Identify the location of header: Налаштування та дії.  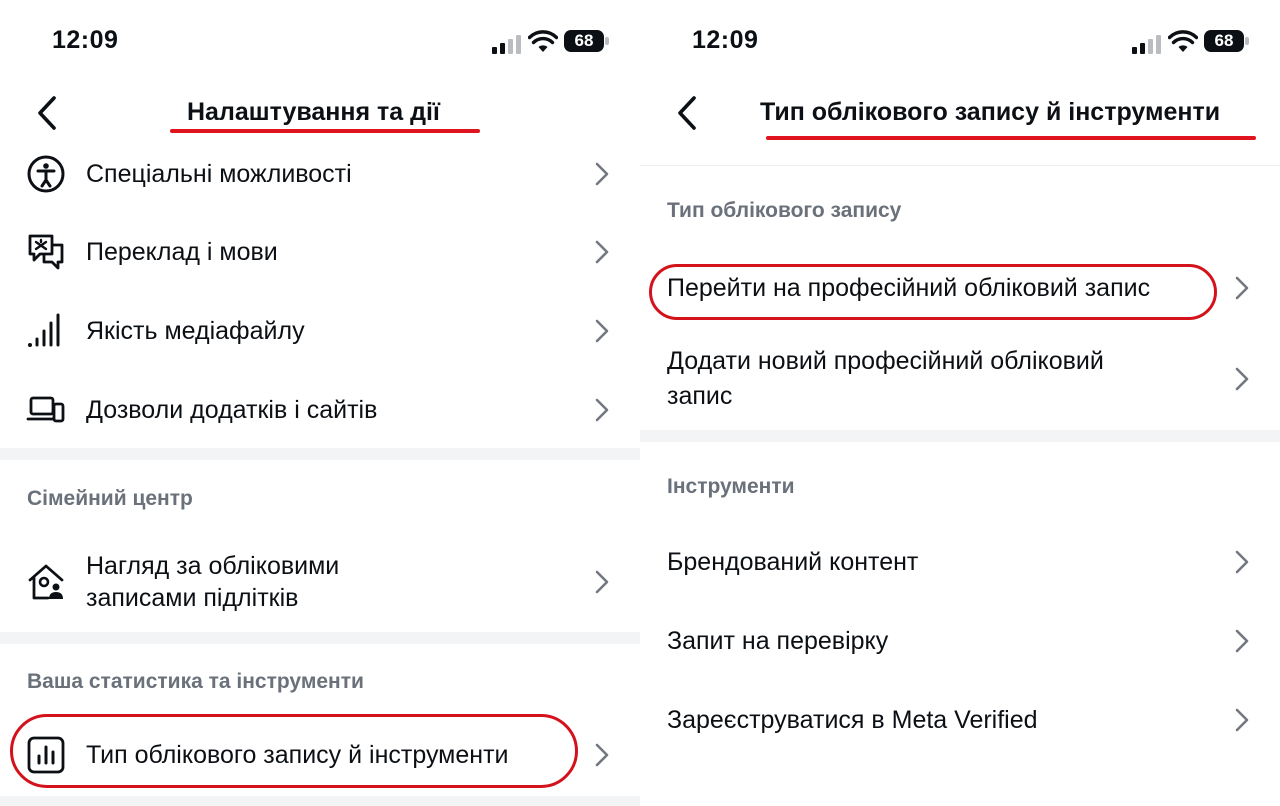
(320, 113).